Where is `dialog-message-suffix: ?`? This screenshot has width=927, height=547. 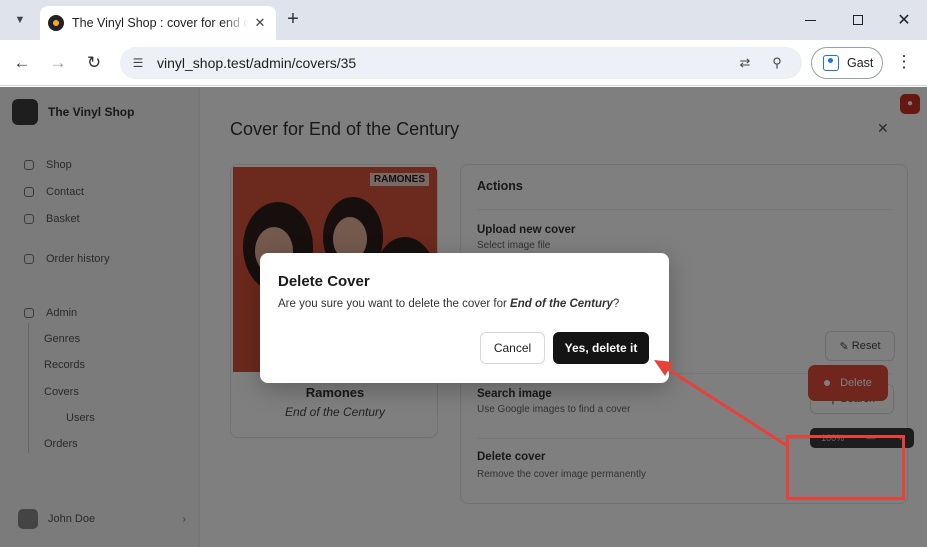 dialog-message-suffix: ? is located at coordinates (616, 304).